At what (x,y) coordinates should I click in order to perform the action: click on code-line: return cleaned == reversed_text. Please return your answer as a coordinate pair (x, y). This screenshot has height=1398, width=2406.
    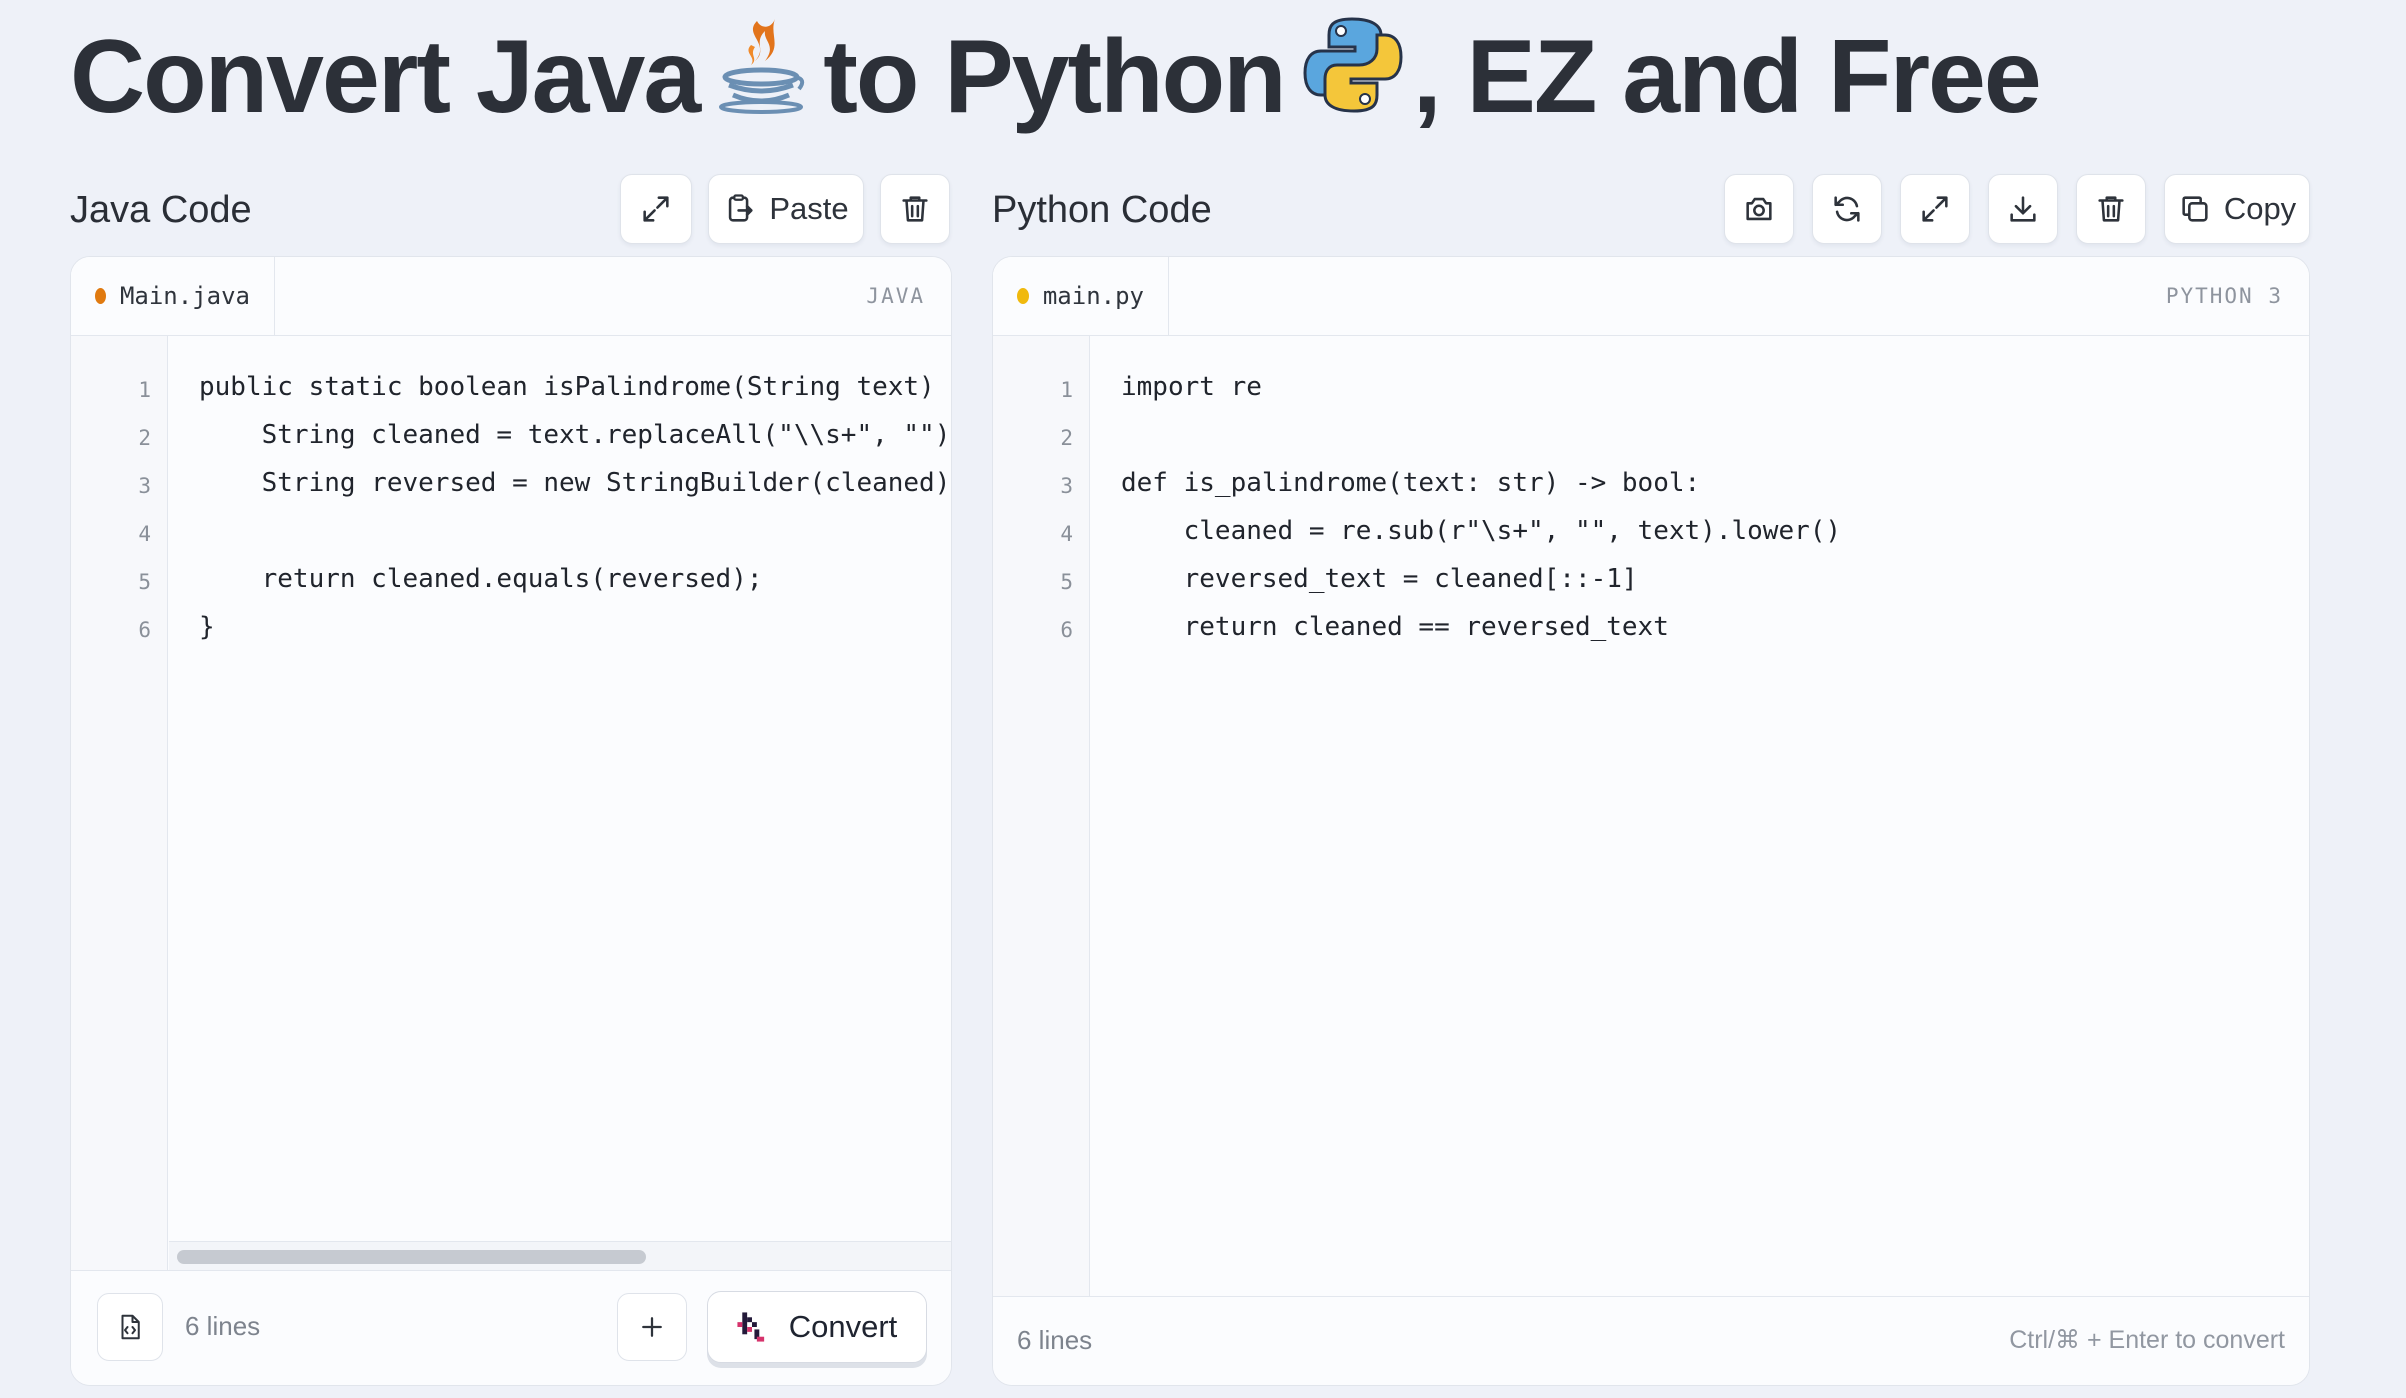
    Looking at the image, I should click on (1395, 627).